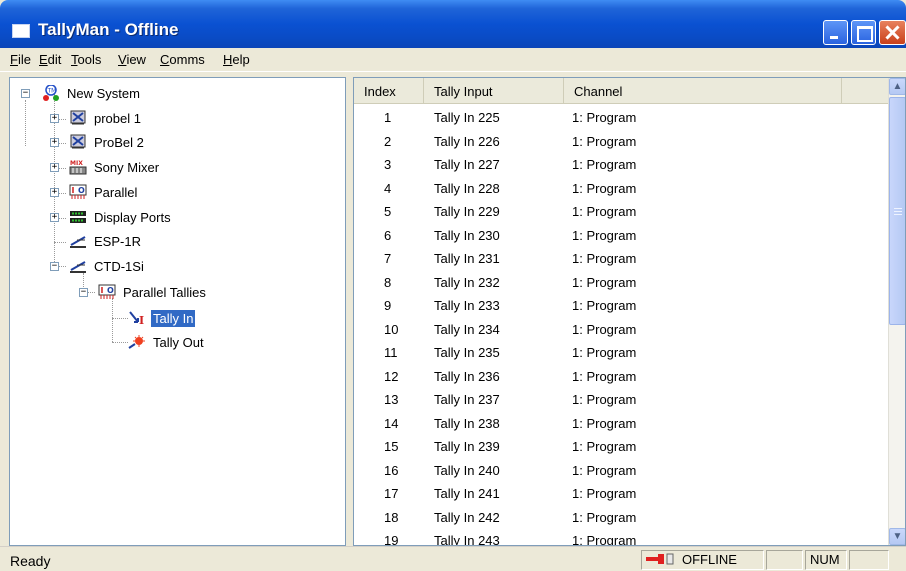  I want to click on tree-item-probel-1: probel 1, so click(106, 118).